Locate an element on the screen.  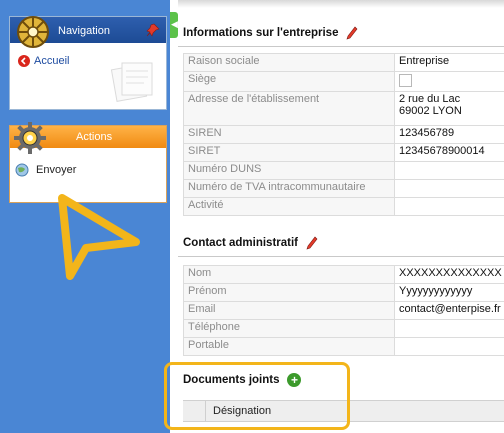
field-label: Email is located at coordinates (289, 310).